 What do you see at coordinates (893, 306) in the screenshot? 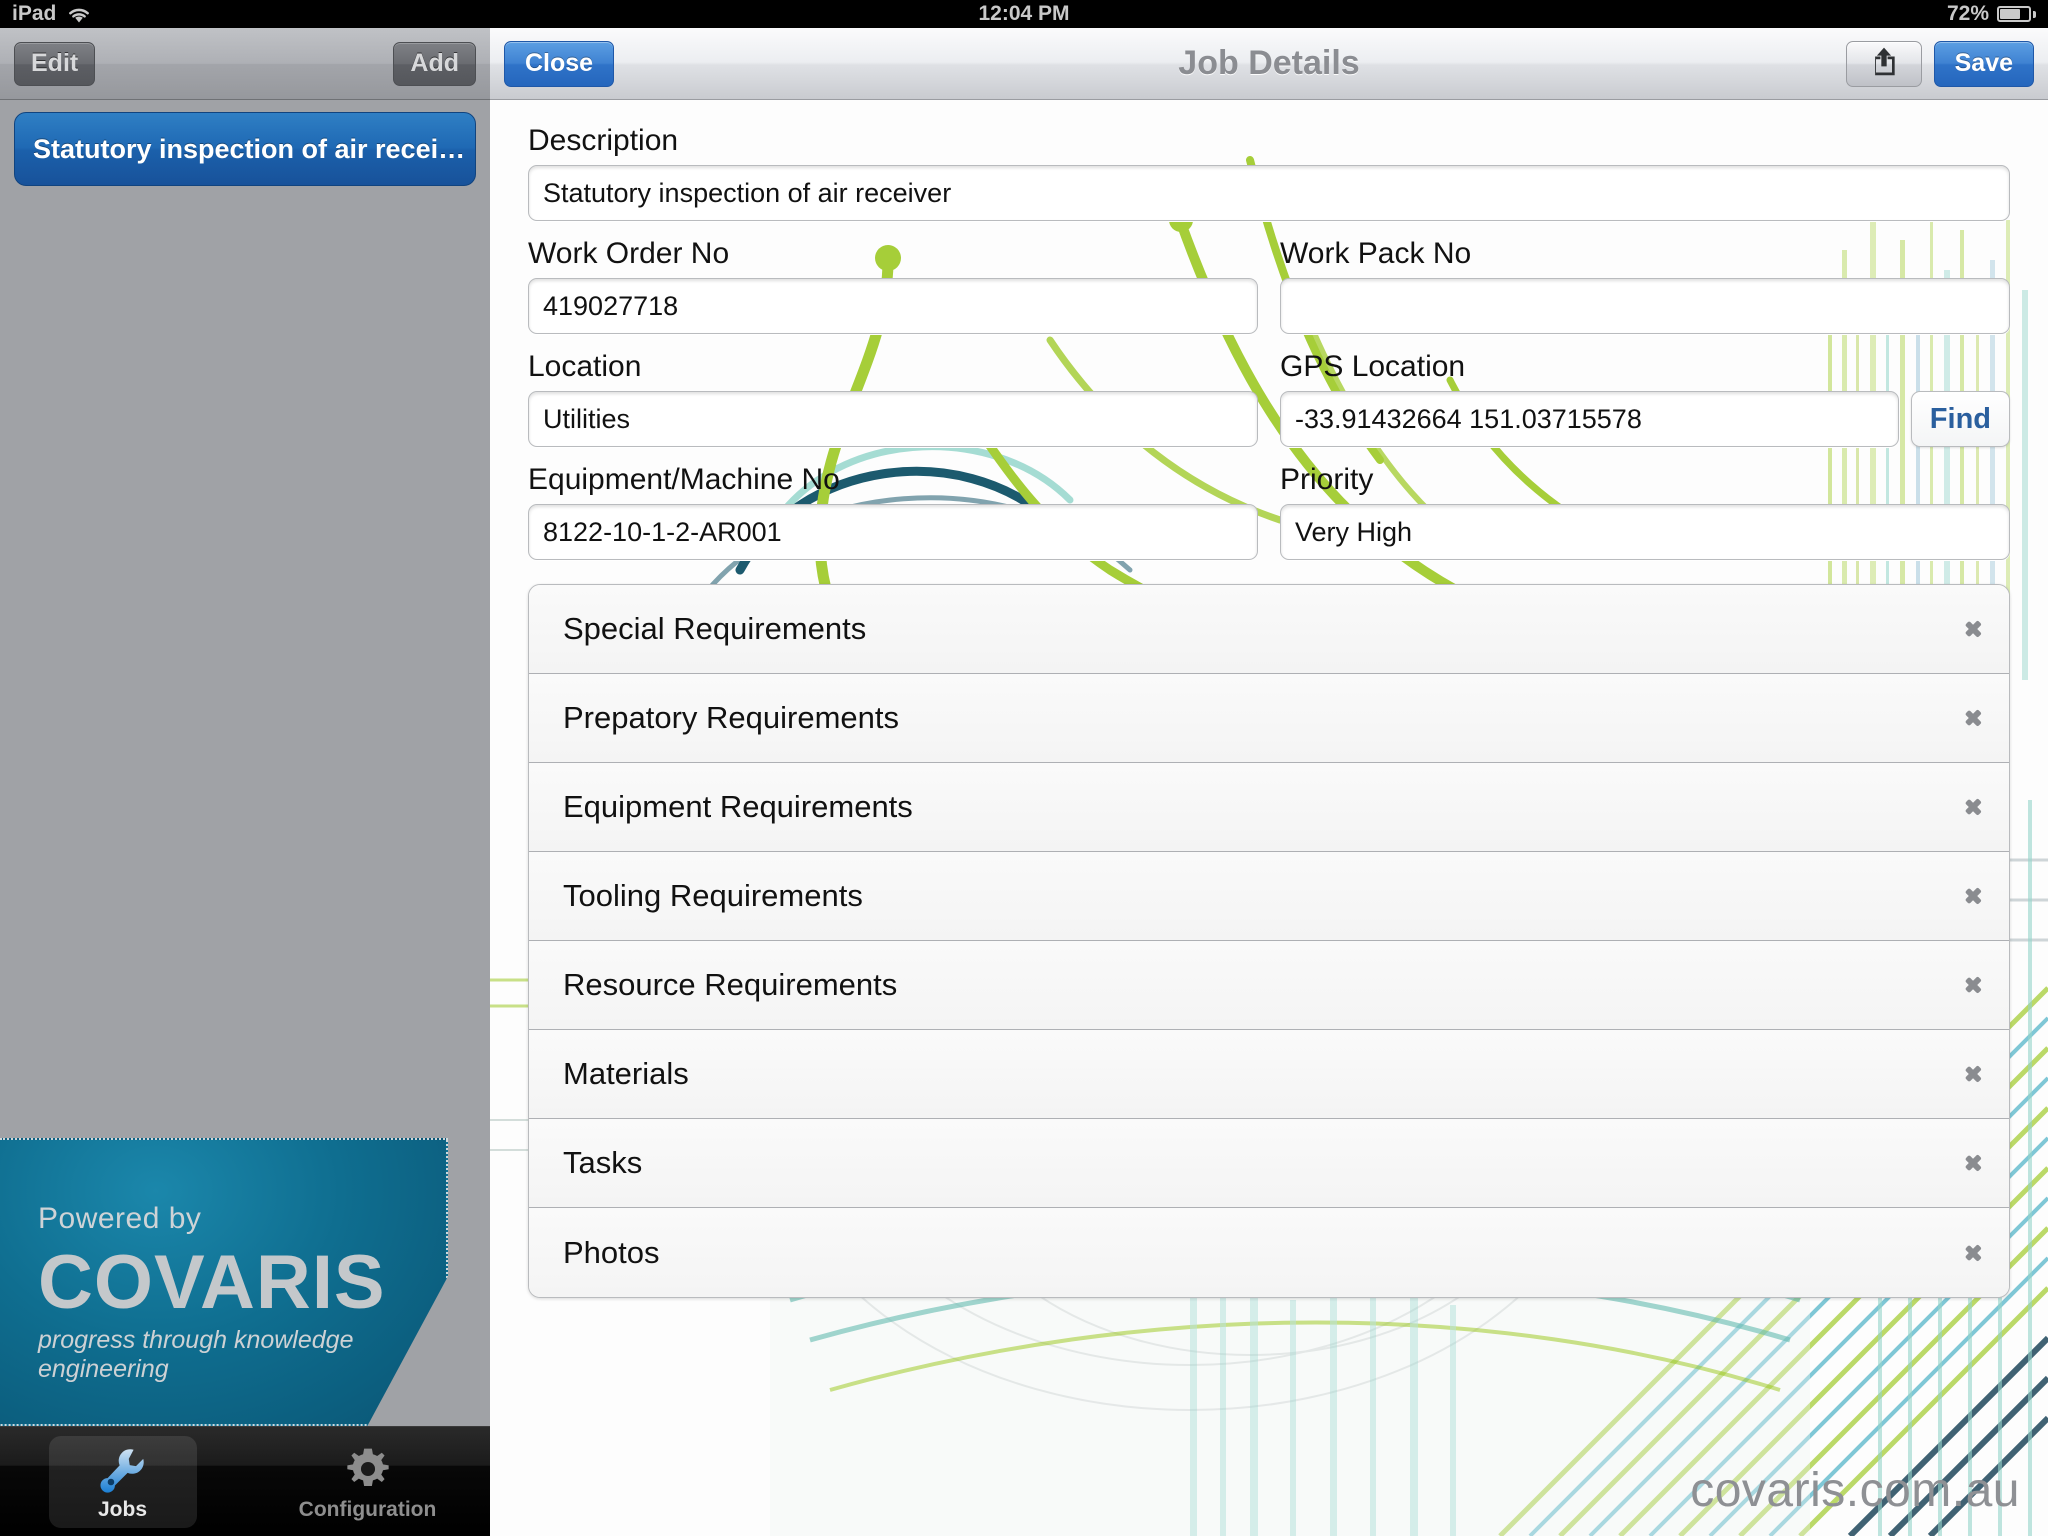
I see `work-order-no-input: 419027718` at bounding box center [893, 306].